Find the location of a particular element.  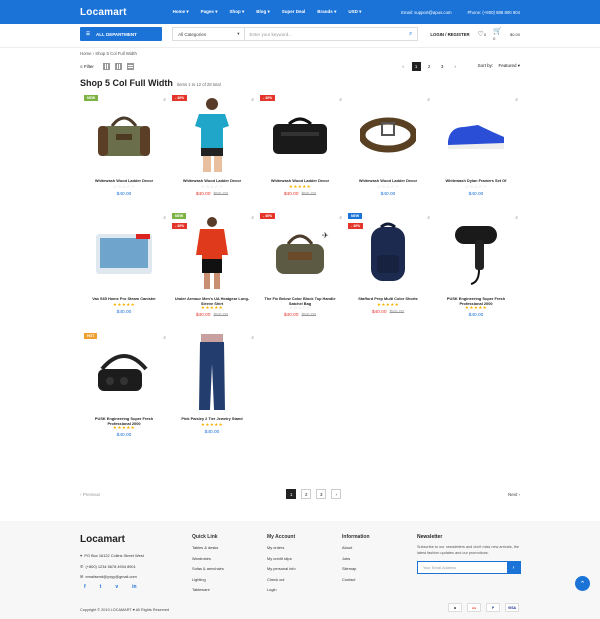

footer-link: Contact is located at coordinates (356, 580).